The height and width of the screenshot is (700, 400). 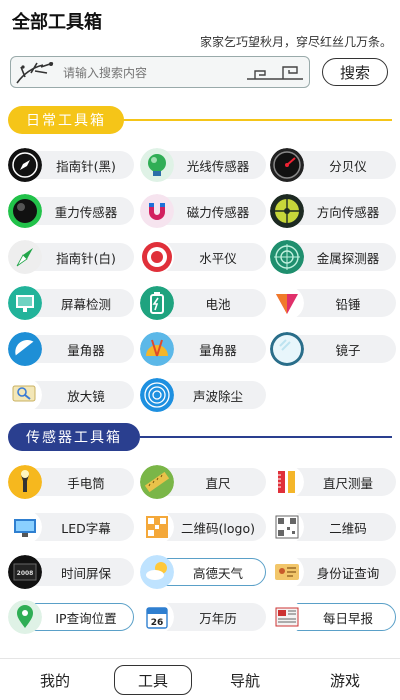 I want to click on tab-games: 游戏, so click(x=345, y=680).